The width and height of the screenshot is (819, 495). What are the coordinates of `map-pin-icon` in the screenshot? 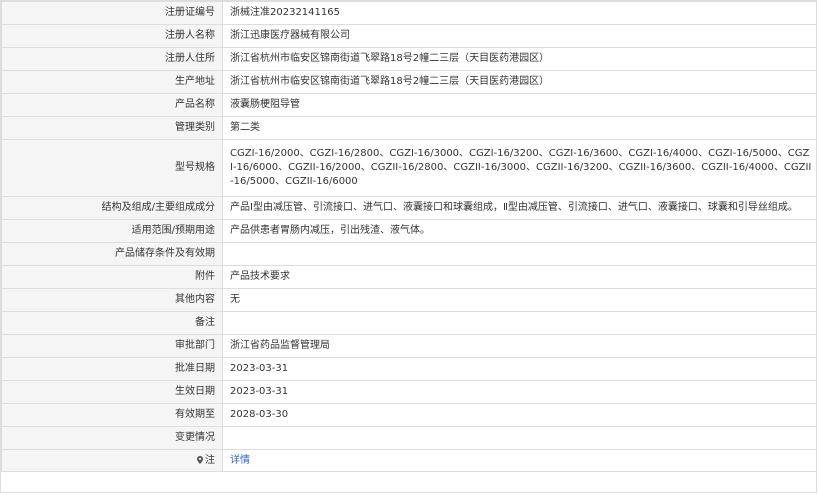 It's located at (200, 459).